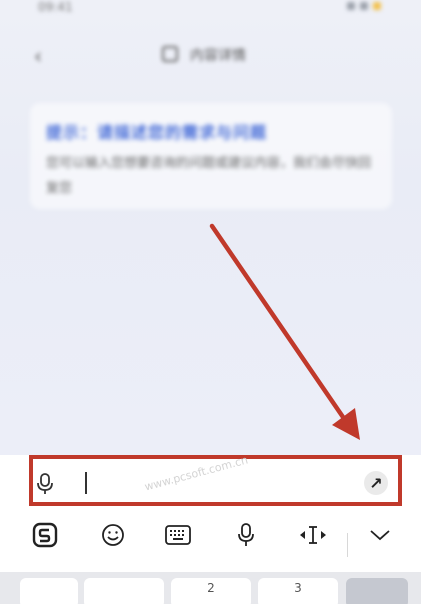  I want to click on sogou-logo-icon, so click(45, 535).